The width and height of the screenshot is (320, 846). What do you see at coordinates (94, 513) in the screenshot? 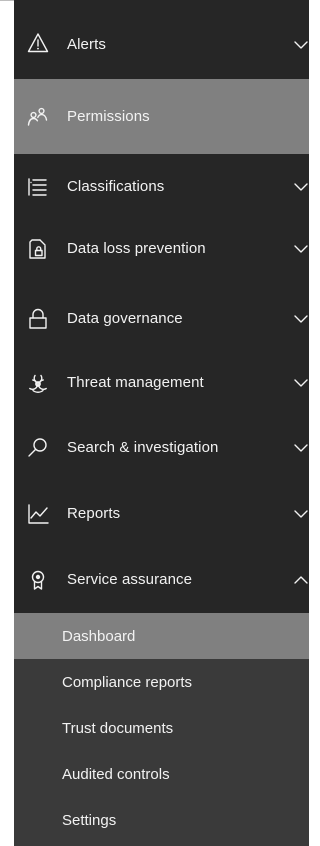
I see `nav-item-label: Reports` at bounding box center [94, 513].